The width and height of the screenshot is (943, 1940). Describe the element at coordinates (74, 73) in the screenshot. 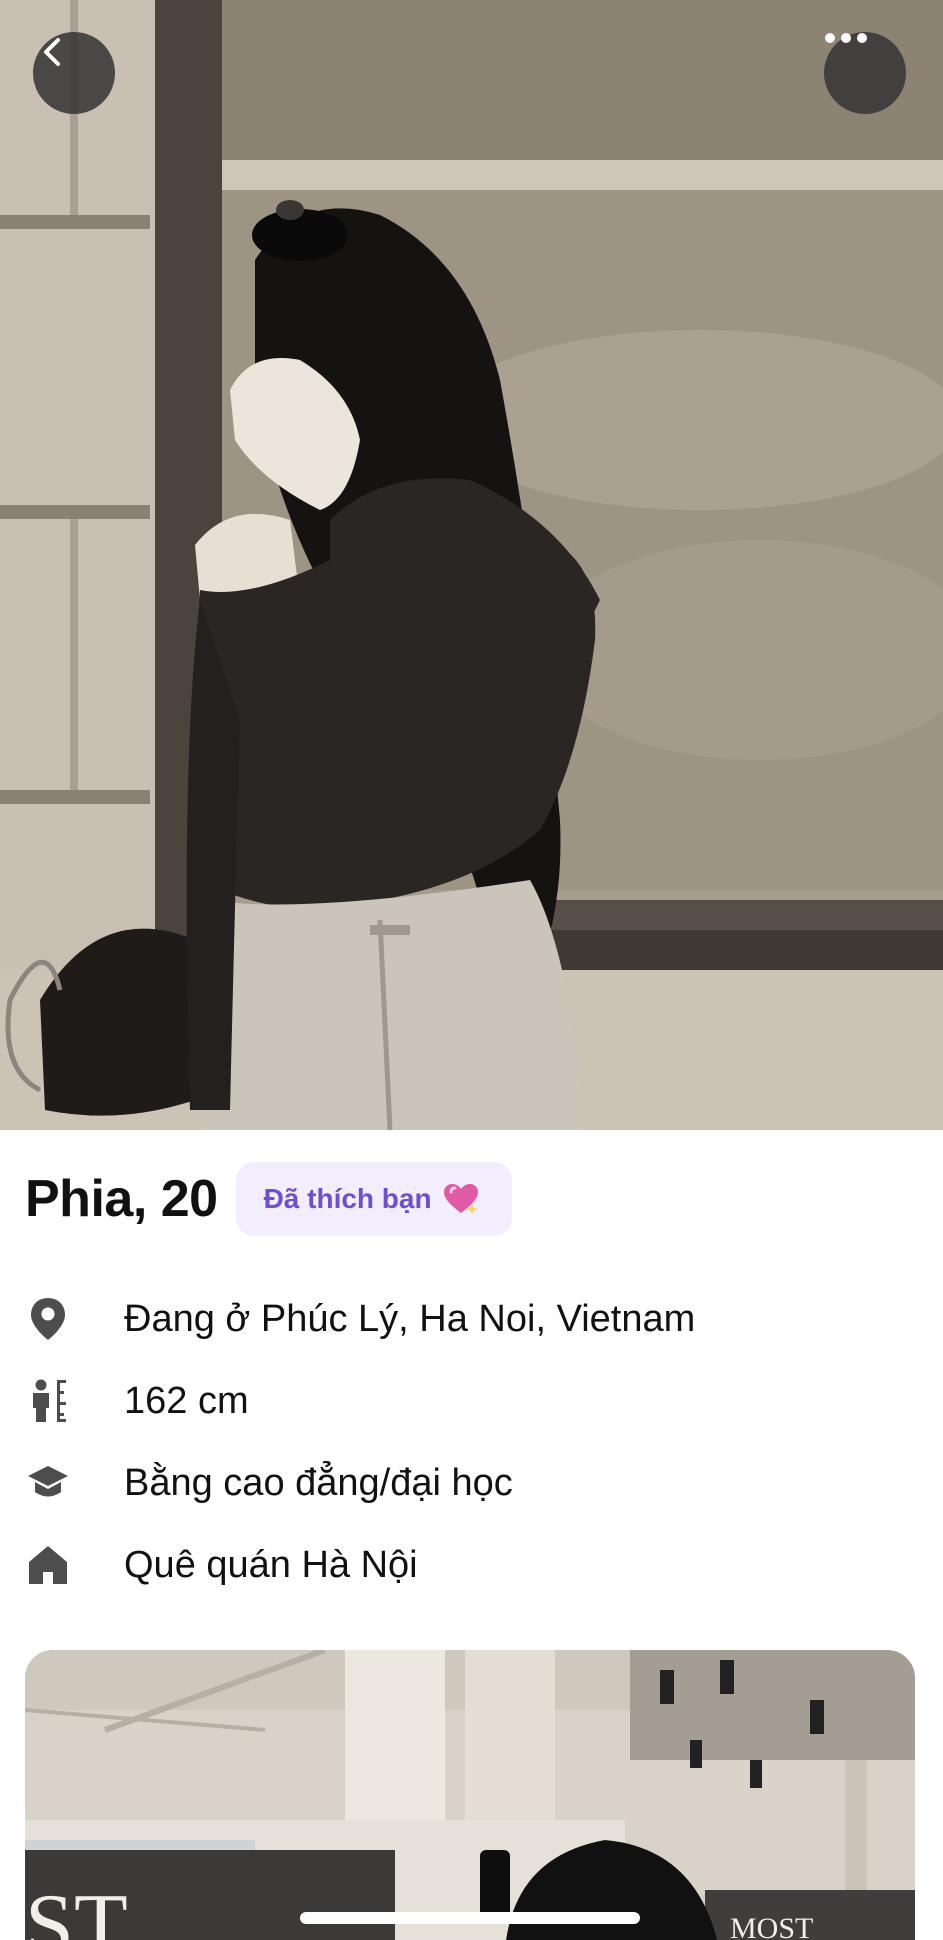

I see `back-button` at that location.